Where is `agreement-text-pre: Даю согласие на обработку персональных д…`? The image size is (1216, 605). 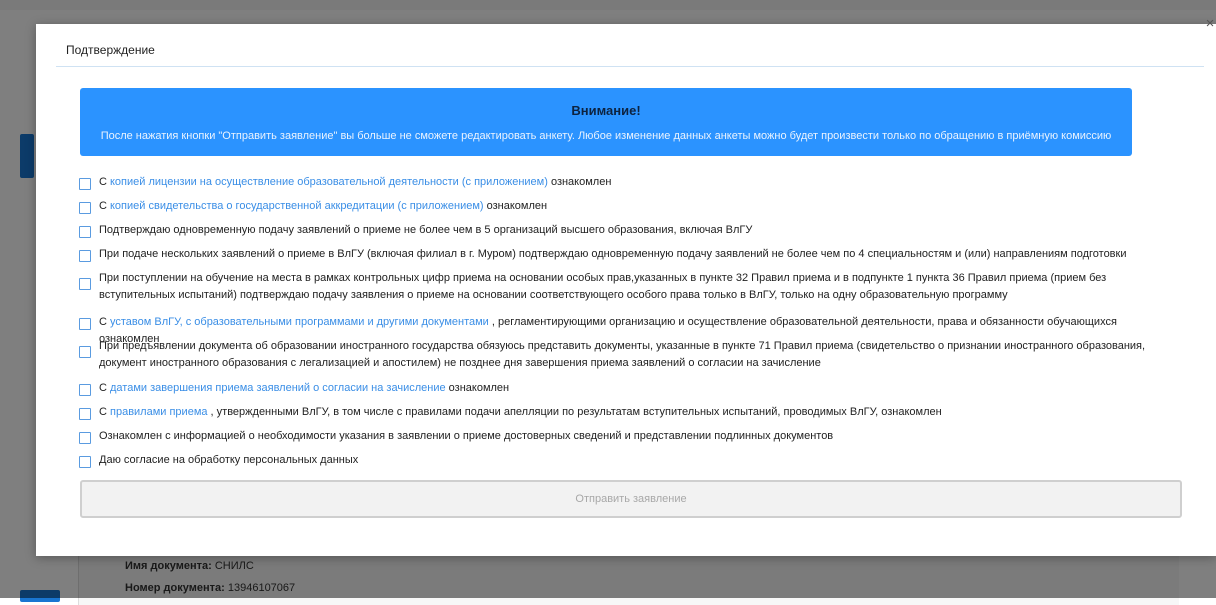
agreement-text-pre: Даю согласие на обработку персональных д… is located at coordinates (229, 460).